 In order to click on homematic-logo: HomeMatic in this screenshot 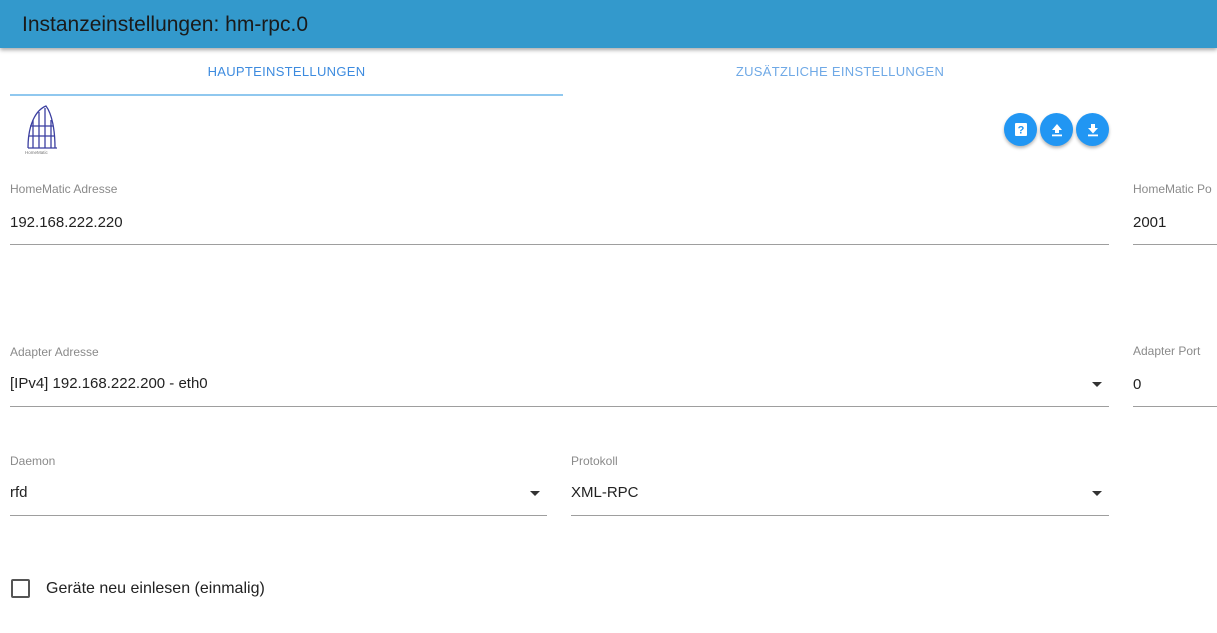, I will do `click(41, 130)`.